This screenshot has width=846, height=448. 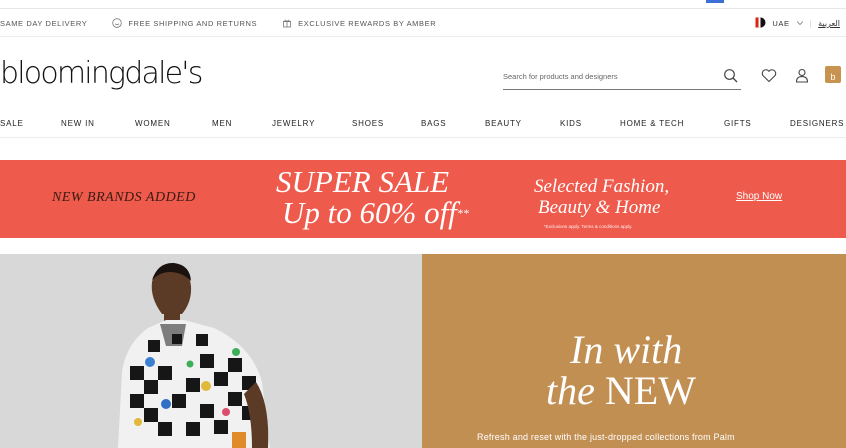 I want to click on bag-badge-letter: b, so click(x=833, y=77).